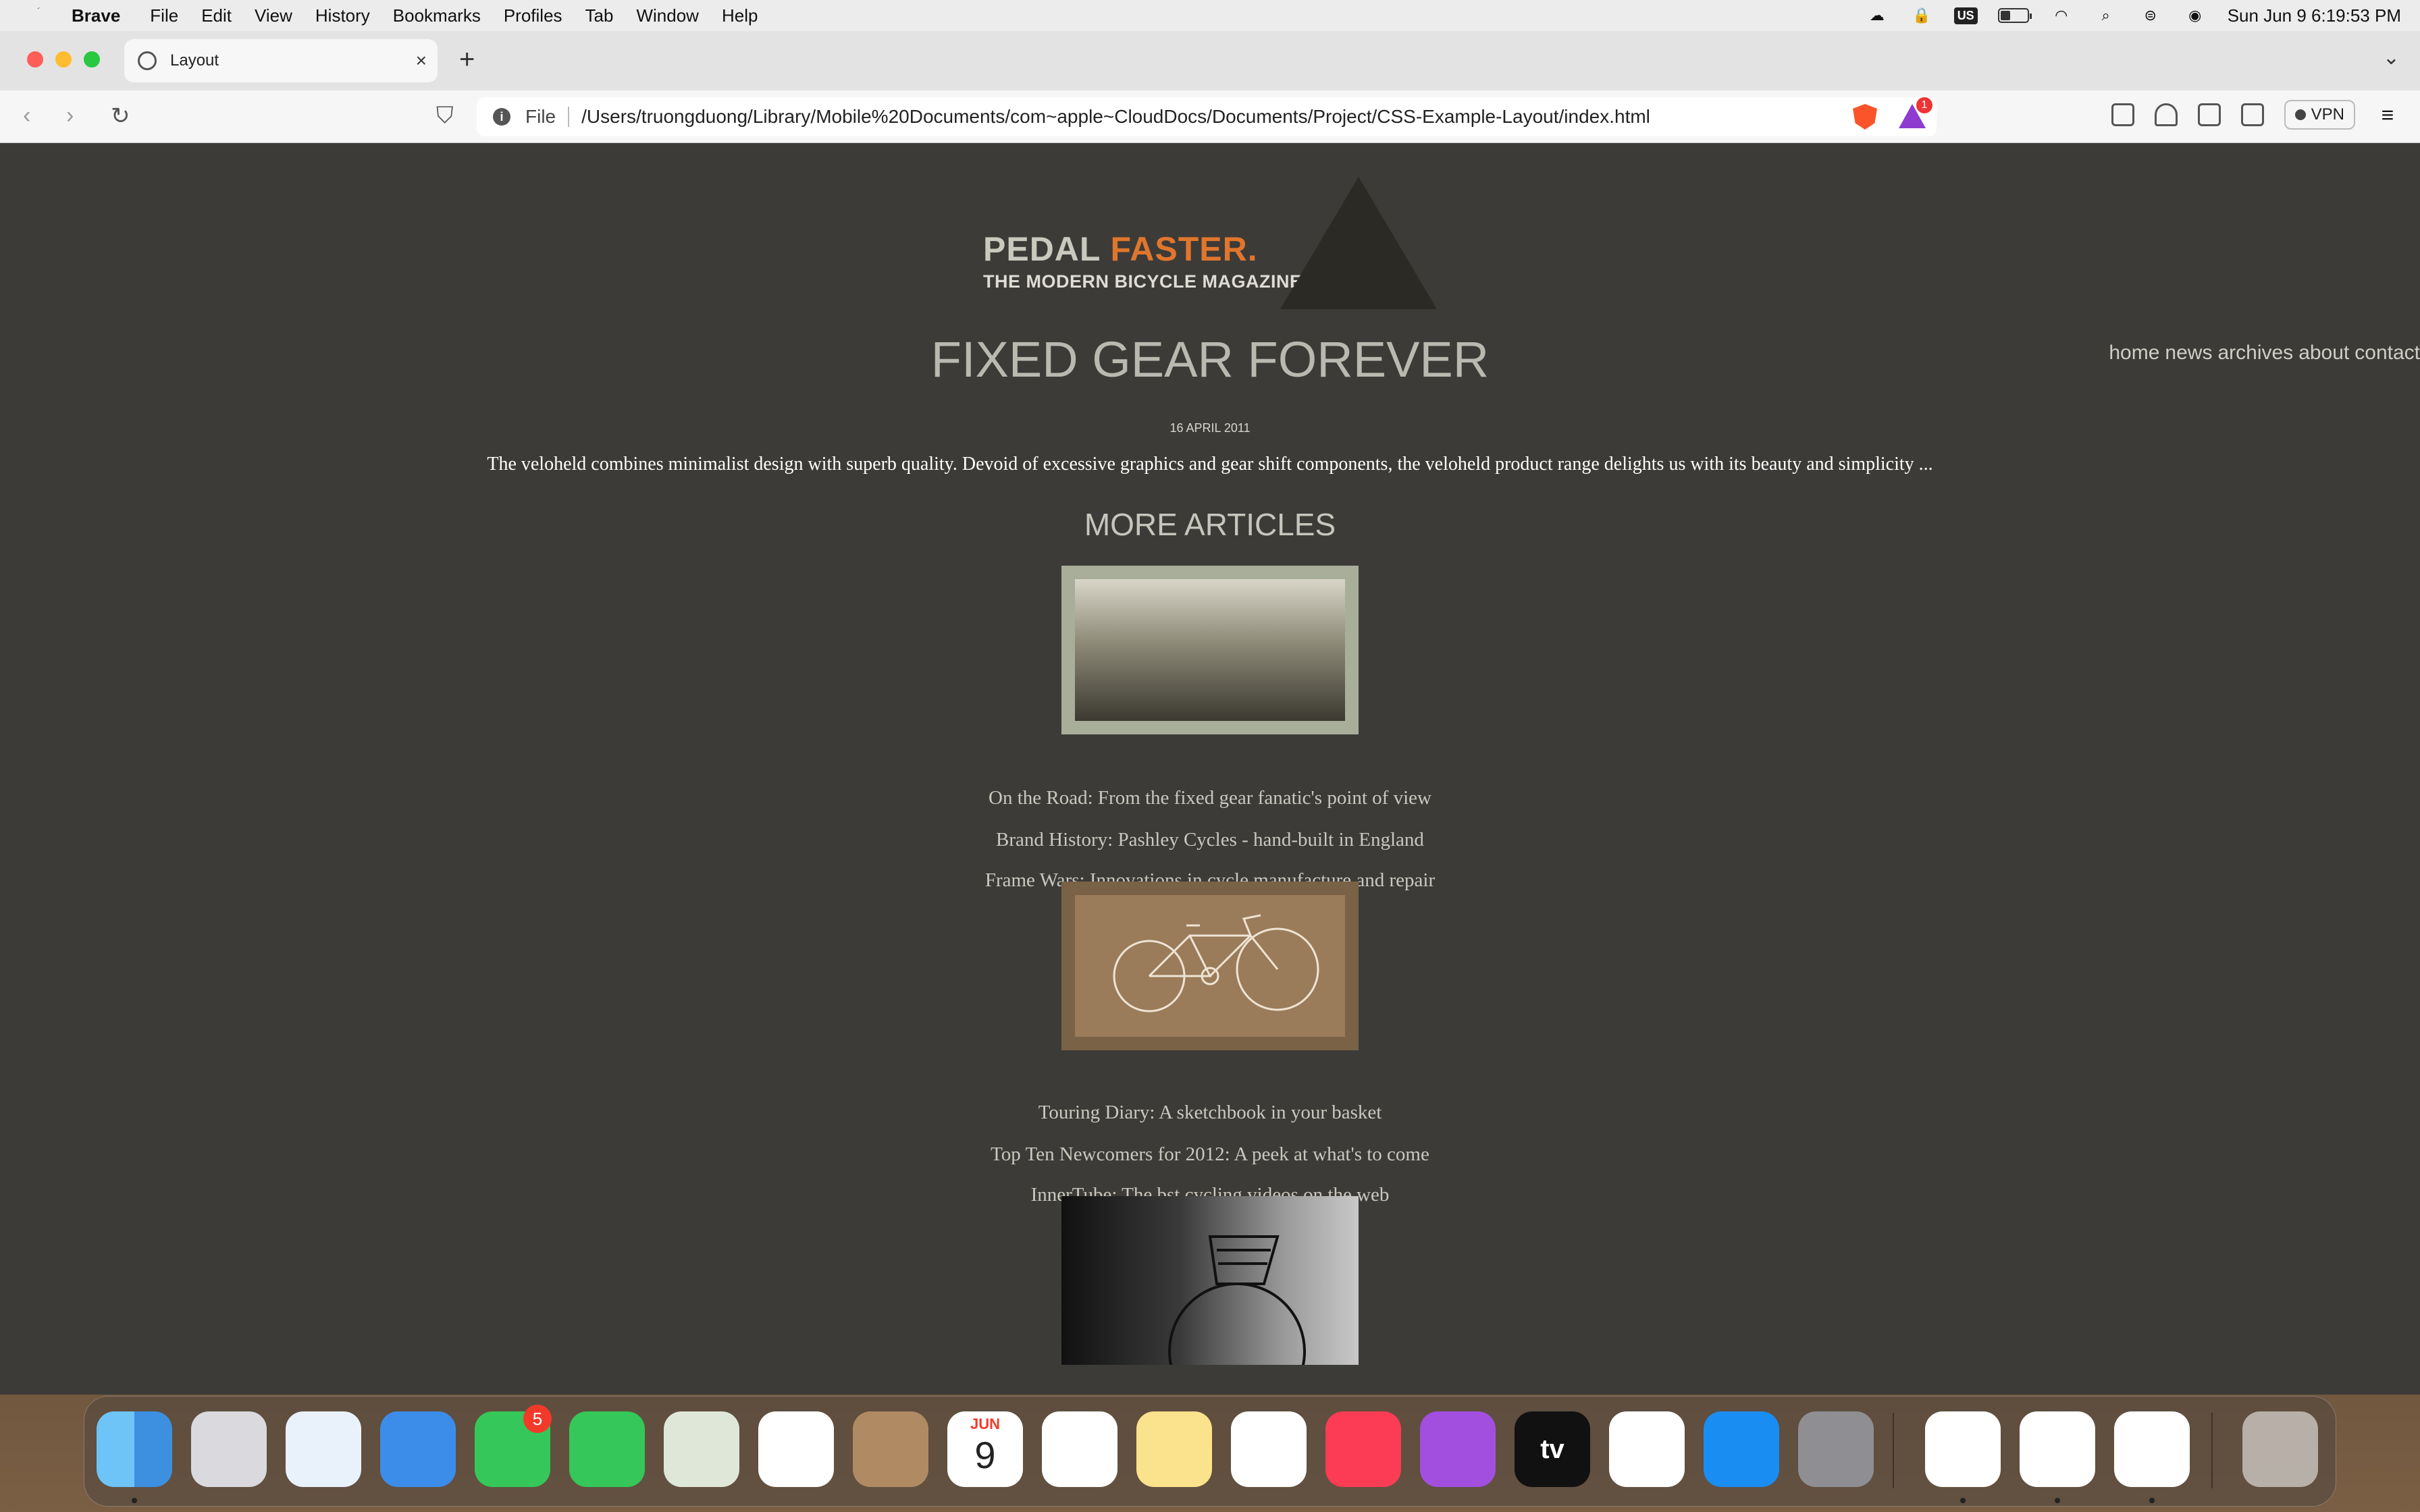 This screenshot has height=1512, width=2420. I want to click on bookmark-icon: ⛉, so click(445, 116).